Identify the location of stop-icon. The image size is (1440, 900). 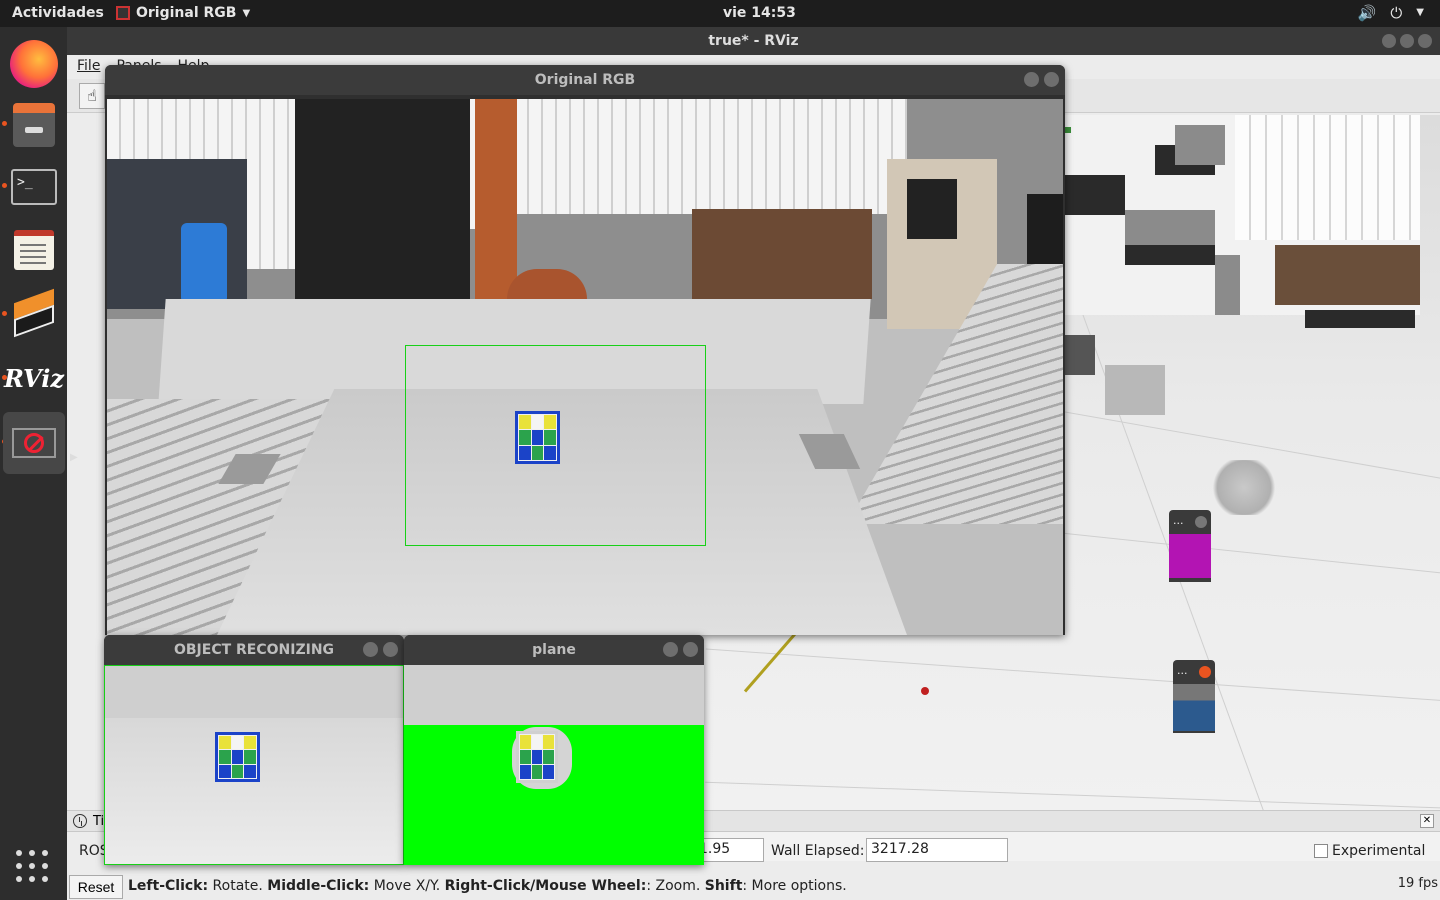
(34, 443).